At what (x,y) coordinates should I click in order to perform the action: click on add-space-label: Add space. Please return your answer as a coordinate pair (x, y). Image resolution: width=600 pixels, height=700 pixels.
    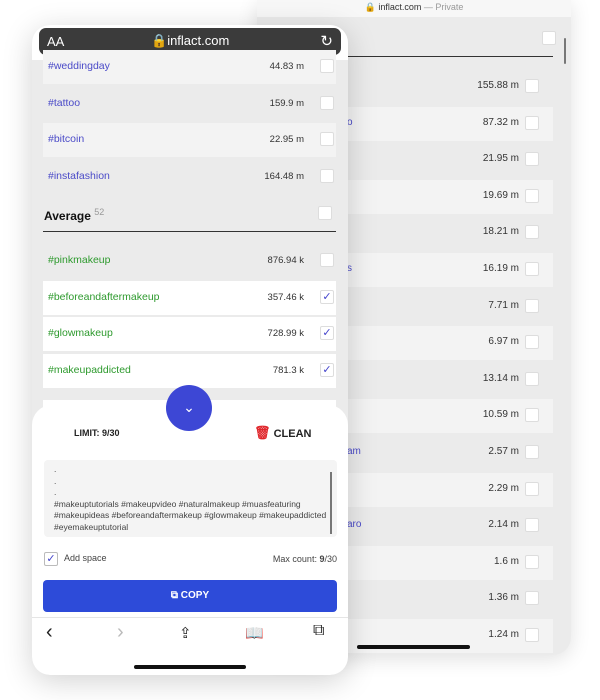
    Looking at the image, I should click on (85, 558).